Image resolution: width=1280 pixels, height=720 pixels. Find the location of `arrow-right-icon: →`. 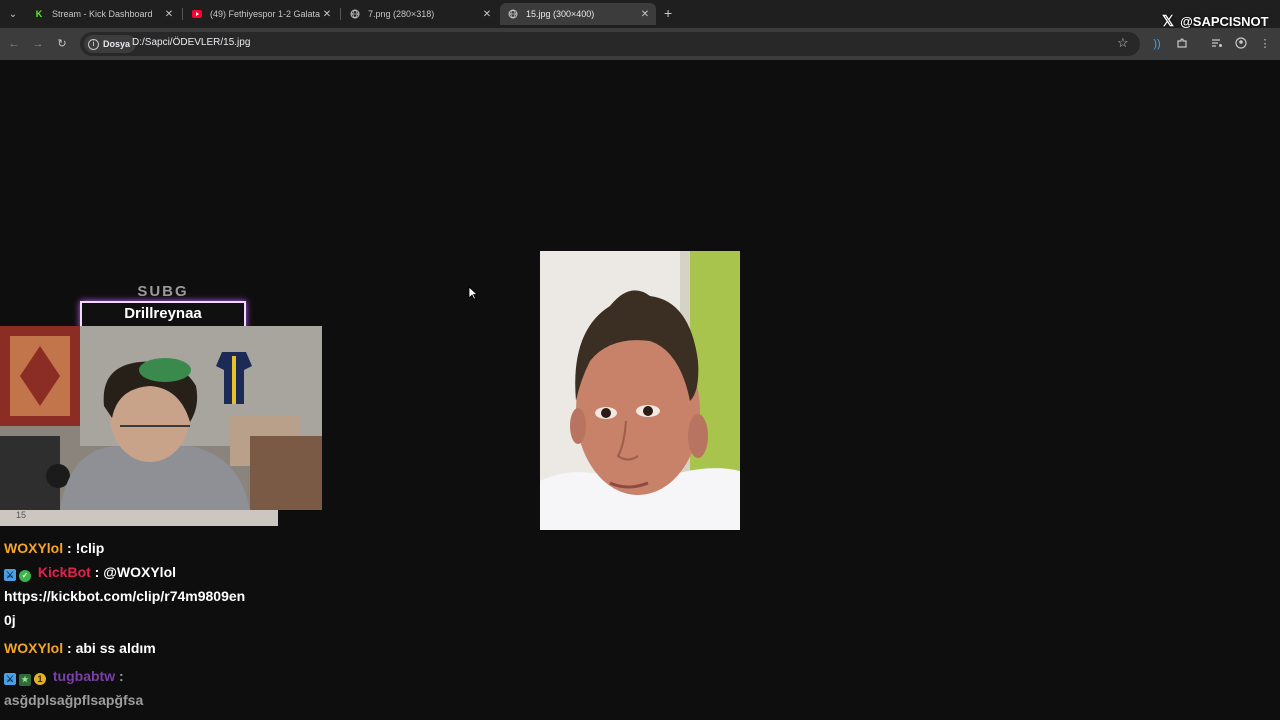

arrow-right-icon: → is located at coordinates (38, 44).